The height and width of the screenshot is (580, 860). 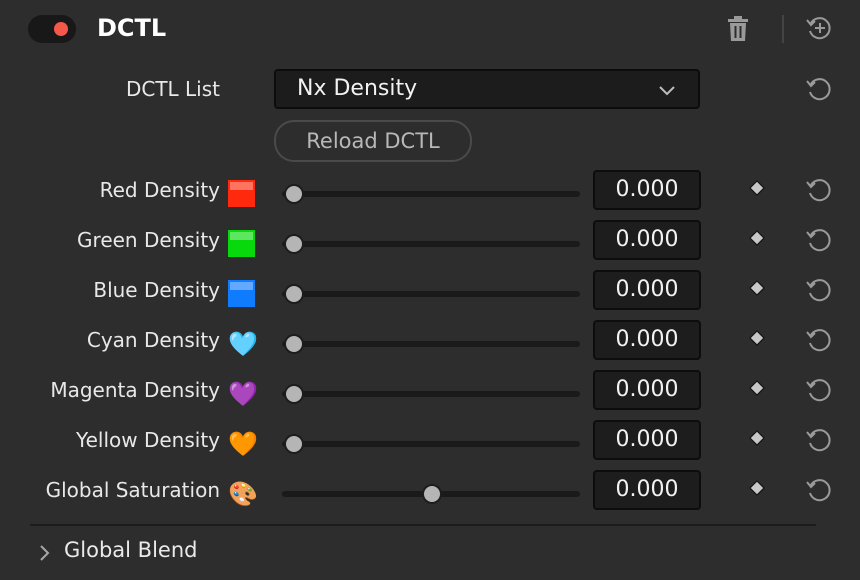 I want to click on global-blend-label: Global Blend, so click(x=131, y=550).